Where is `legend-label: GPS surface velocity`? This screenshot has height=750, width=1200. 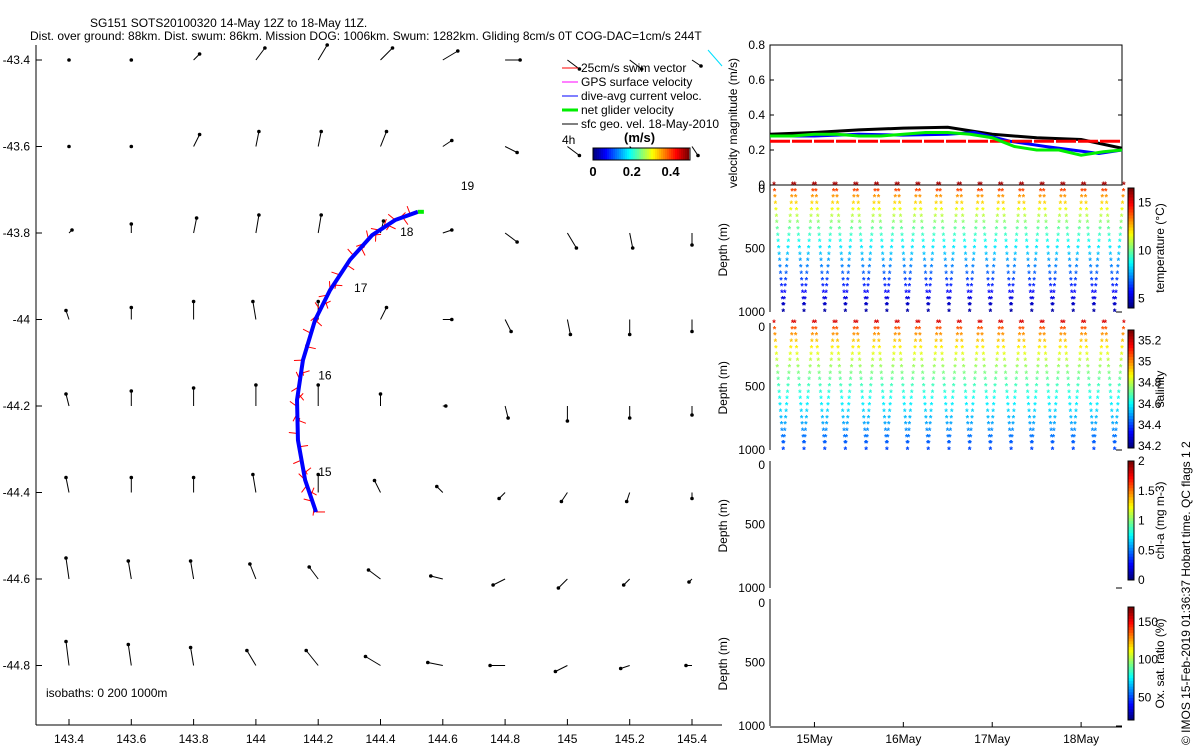 legend-label: GPS surface velocity is located at coordinates (636, 82).